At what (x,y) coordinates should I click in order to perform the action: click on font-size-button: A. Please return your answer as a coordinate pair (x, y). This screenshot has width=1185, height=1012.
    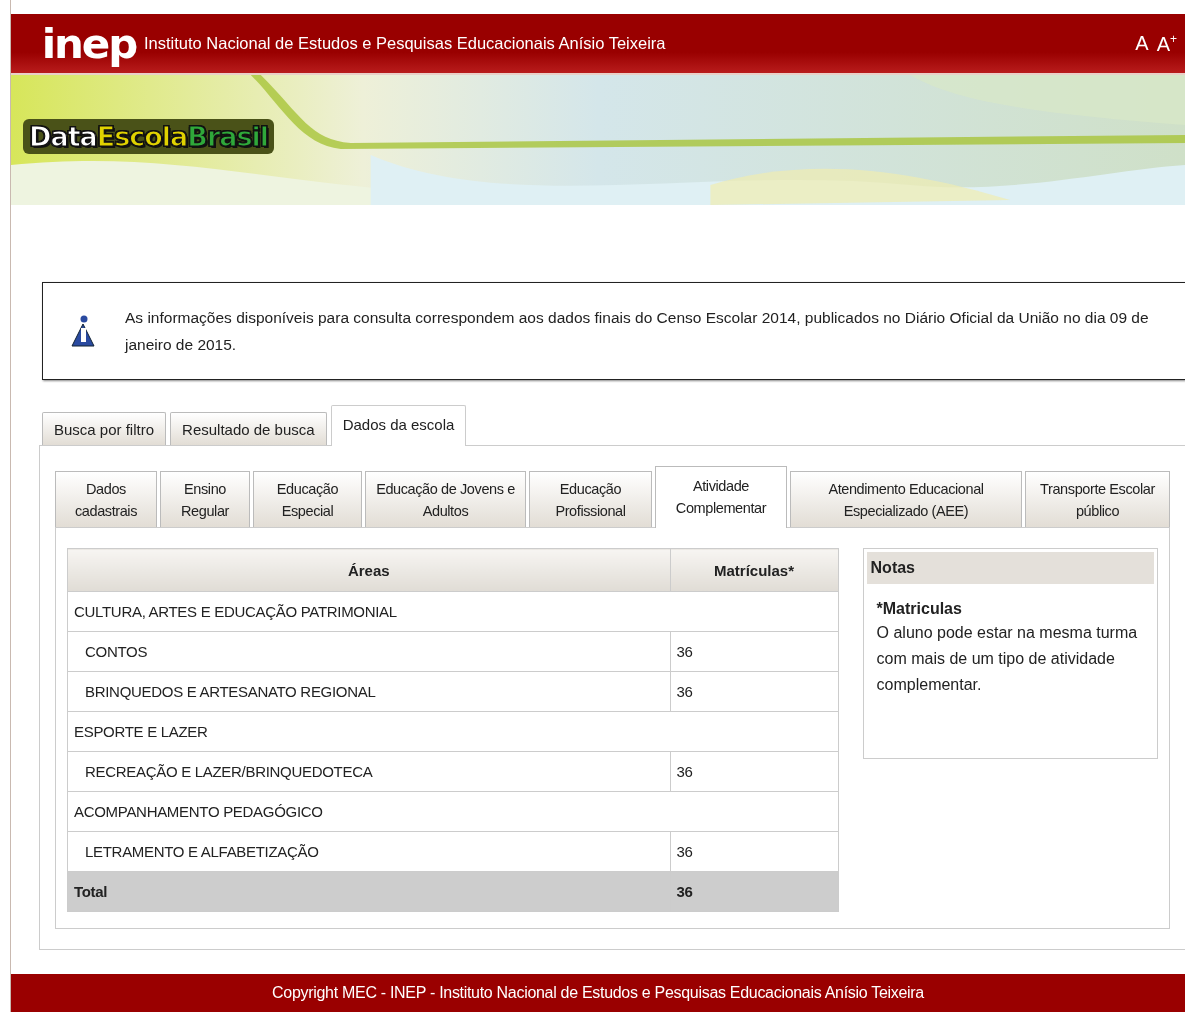
    Looking at the image, I should click on (1142, 43).